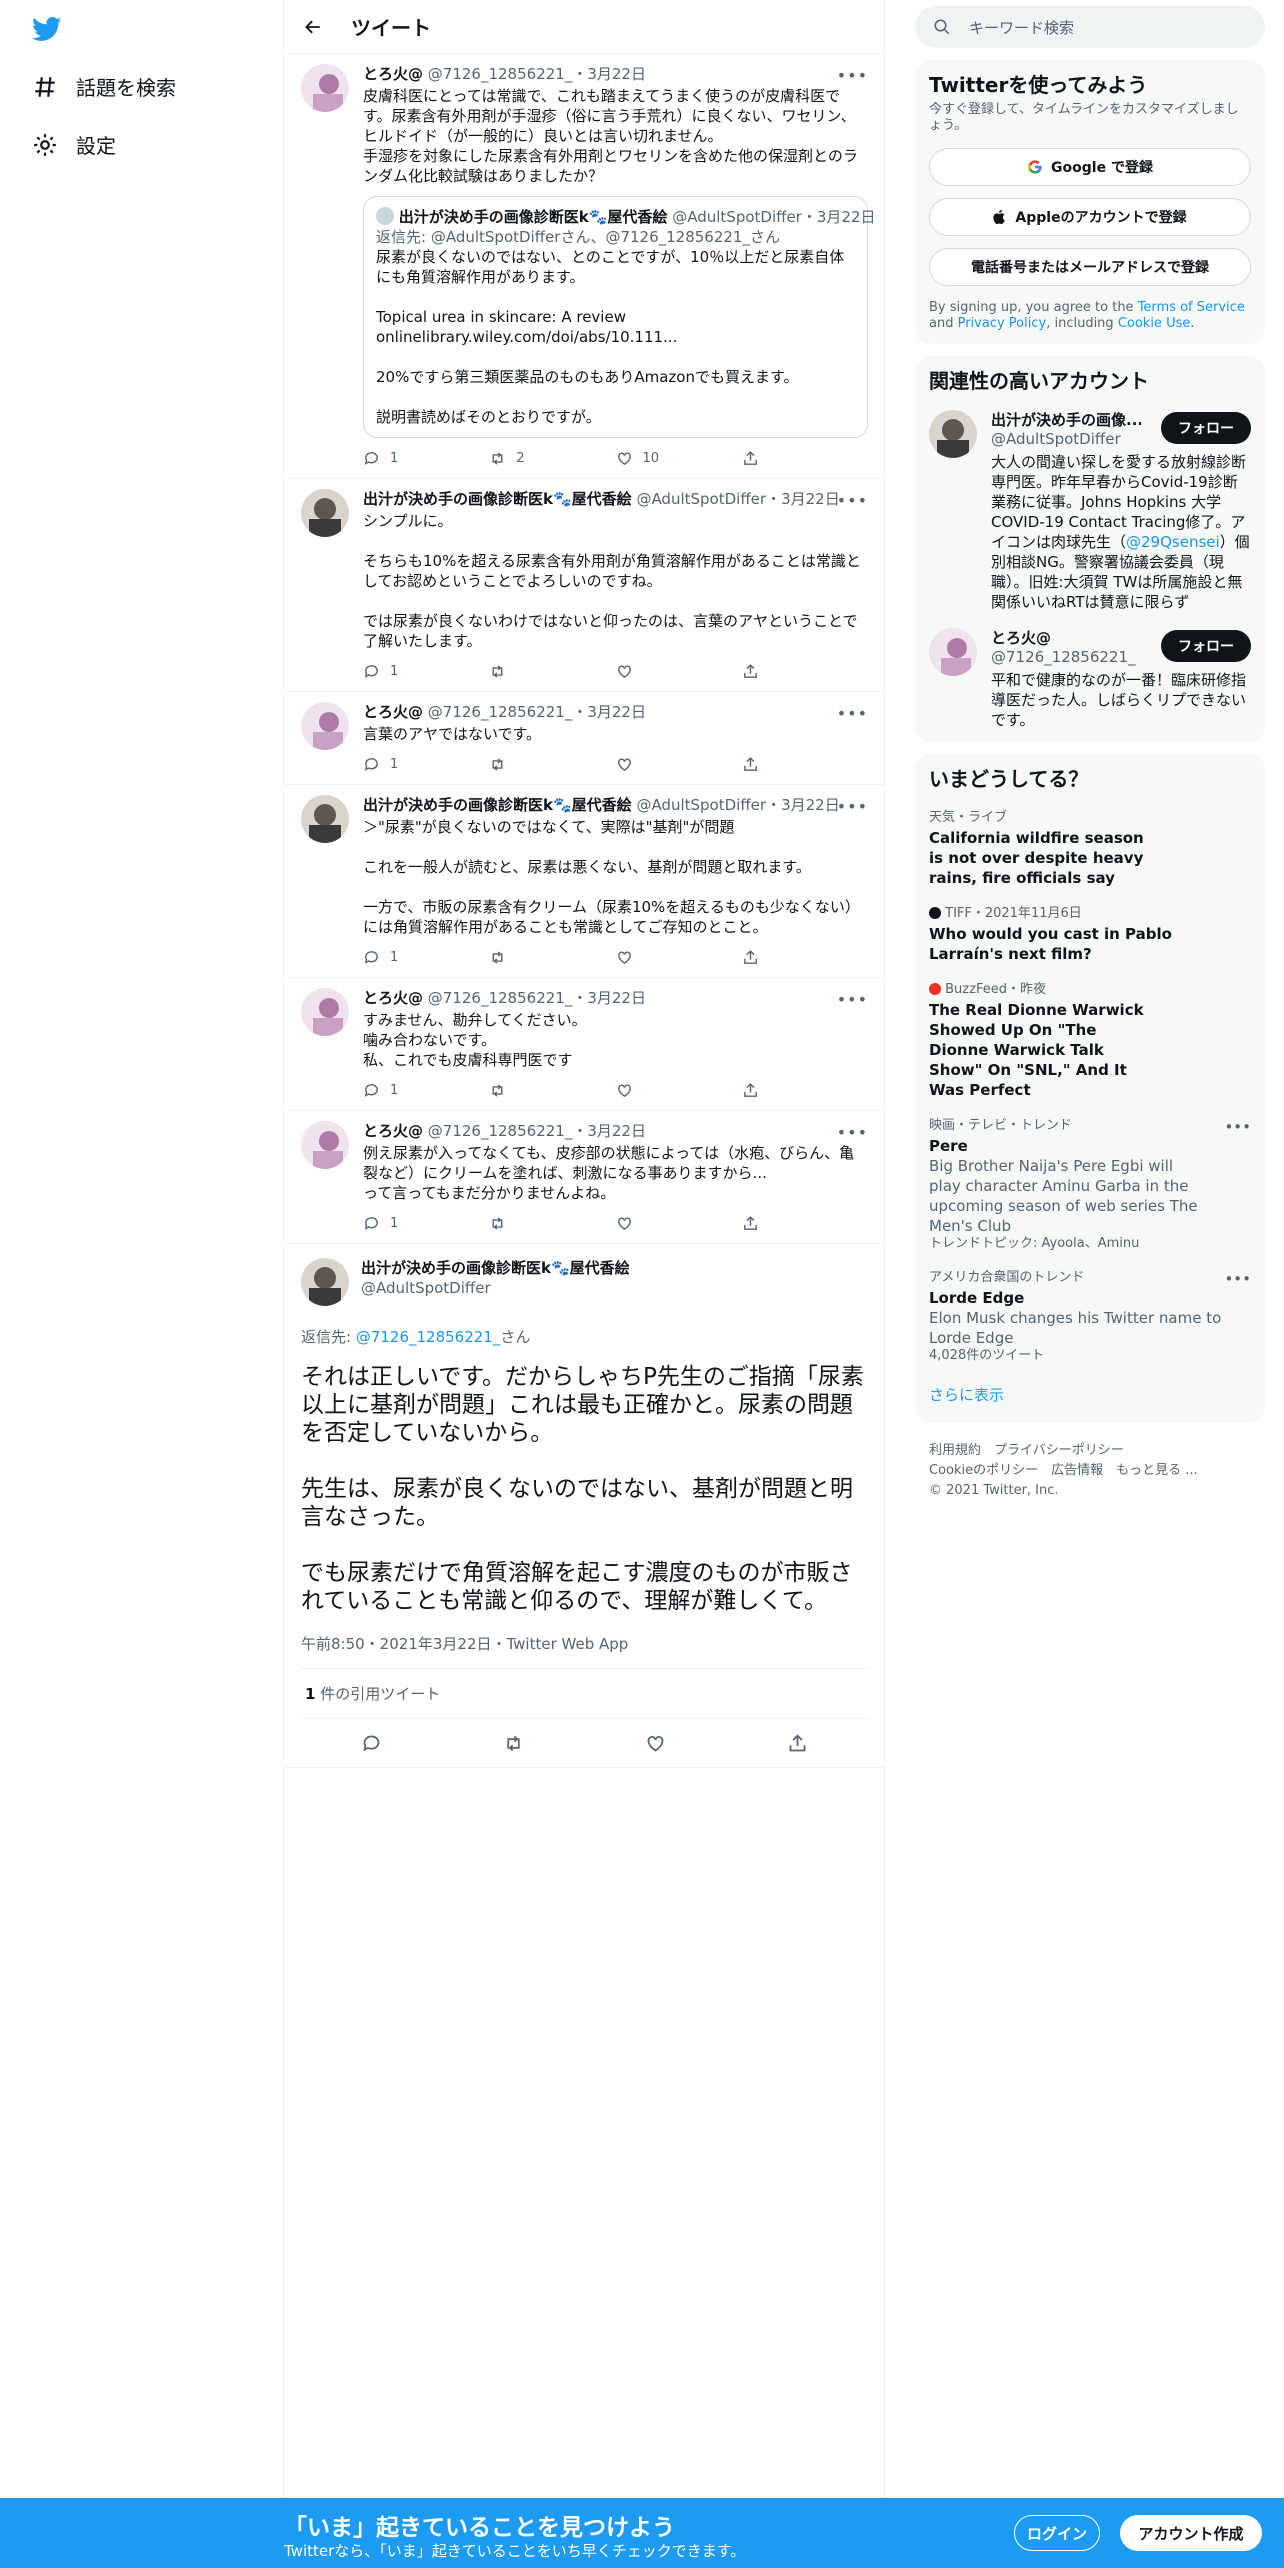 The image size is (1284, 2568). I want to click on login-button: ログイン, so click(1057, 2533).